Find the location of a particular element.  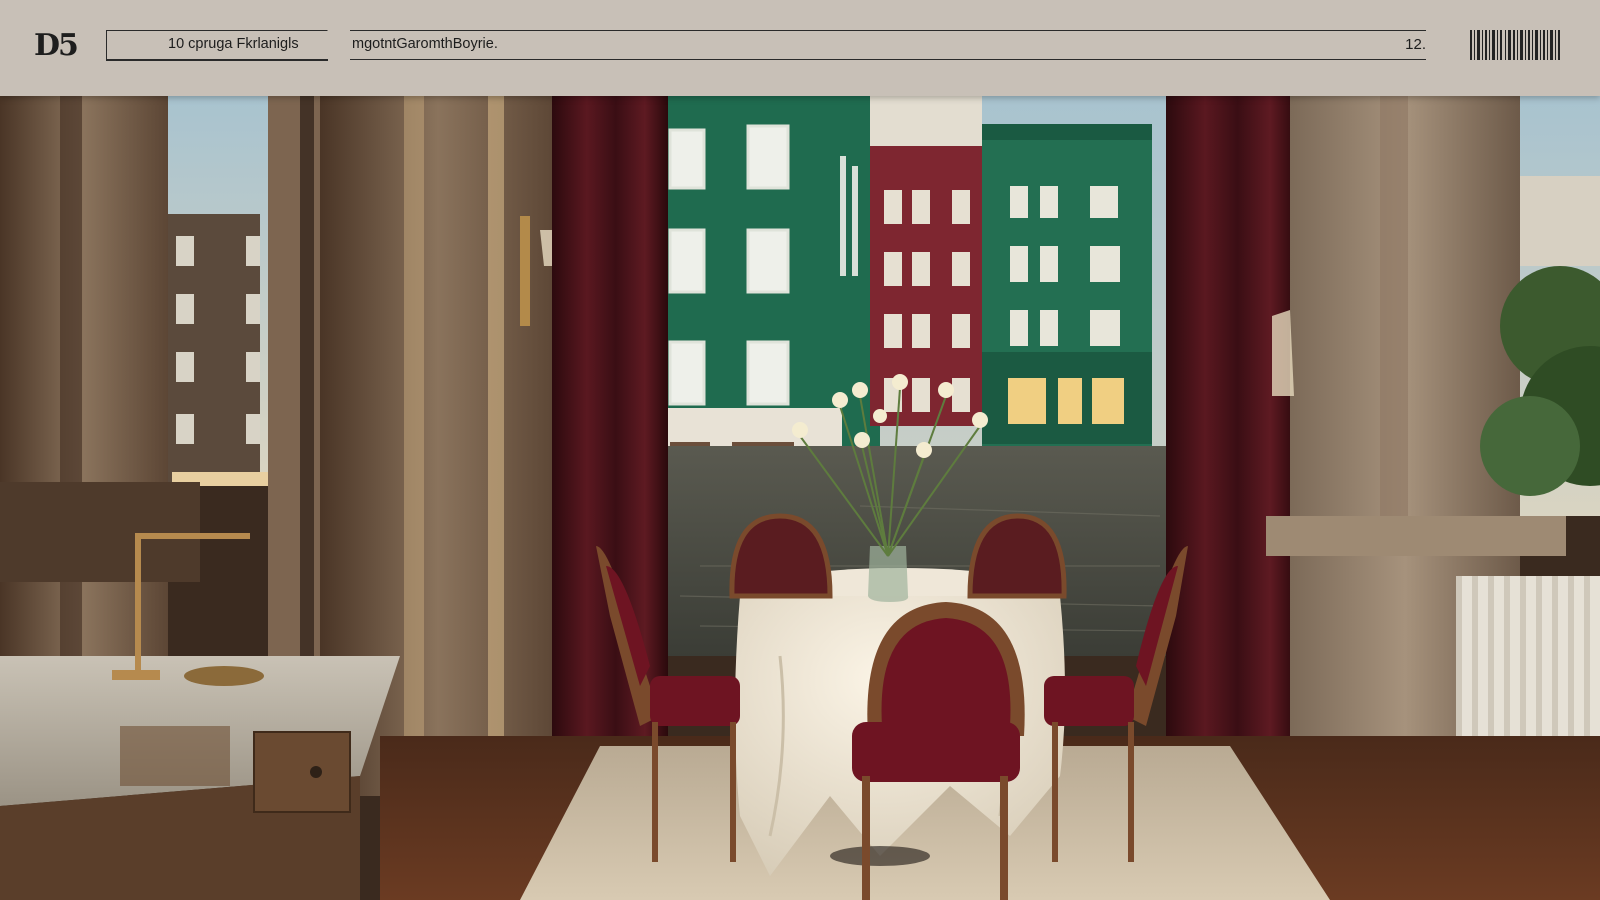

brand-logo: D5 is located at coordinates (65, 46).